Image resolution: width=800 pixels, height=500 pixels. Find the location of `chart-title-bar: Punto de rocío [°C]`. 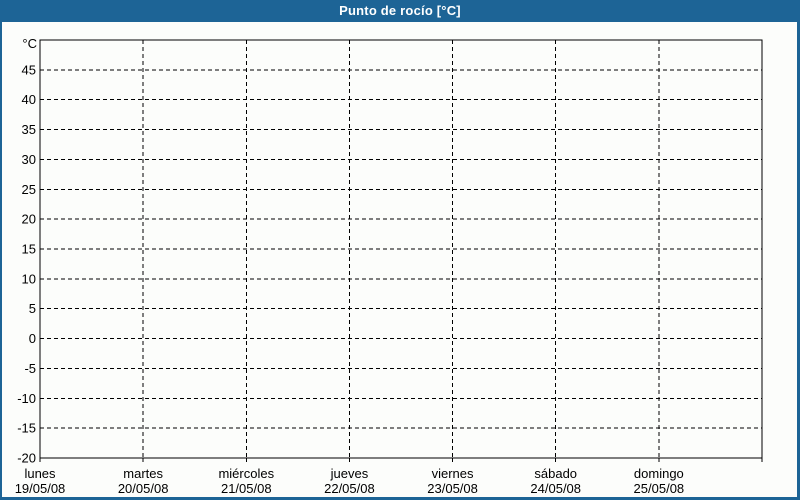

chart-title-bar: Punto de rocío [°C] is located at coordinates (400, 11).